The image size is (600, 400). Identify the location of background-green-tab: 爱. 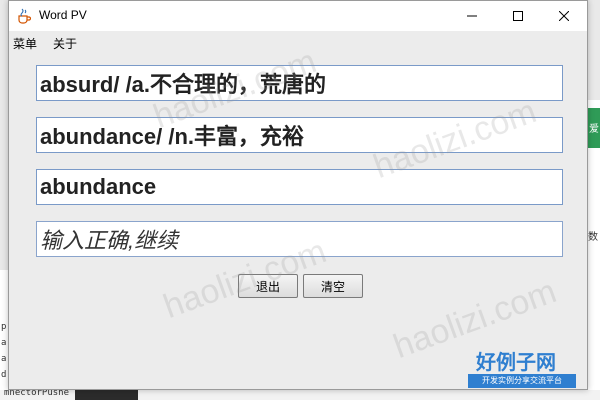
(594, 128).